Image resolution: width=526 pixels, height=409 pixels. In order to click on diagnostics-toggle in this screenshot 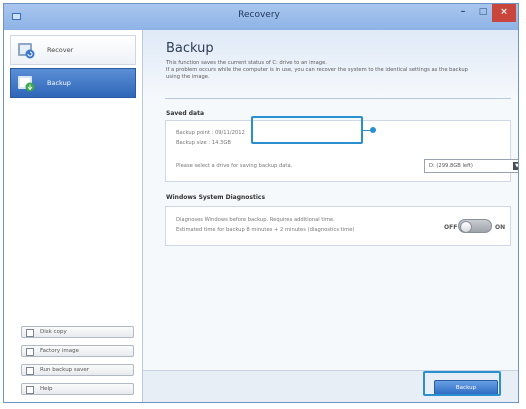, I will do `click(475, 226)`.